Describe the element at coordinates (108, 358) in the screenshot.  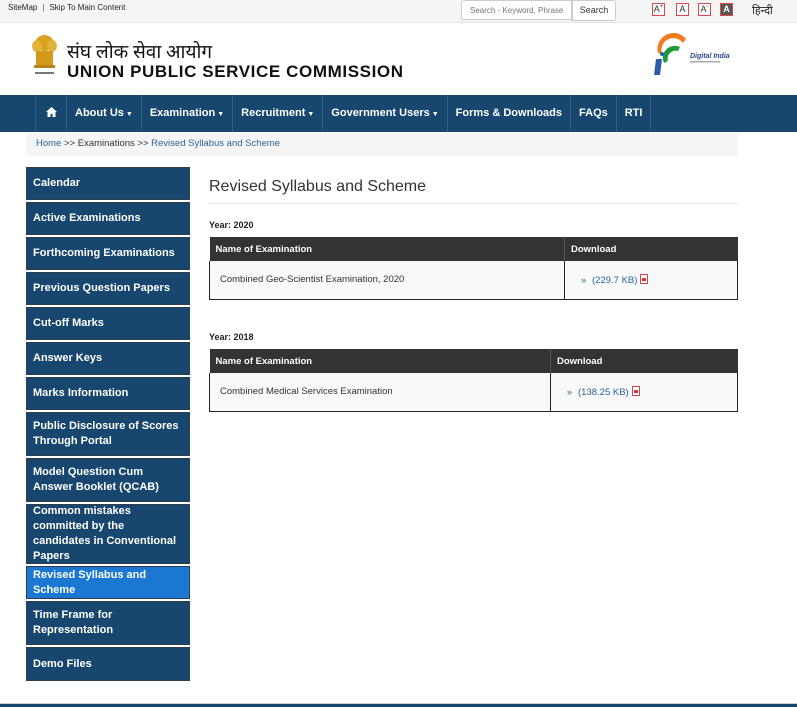
I see `sidebar-item-answer-keys: Answer Keys` at that location.